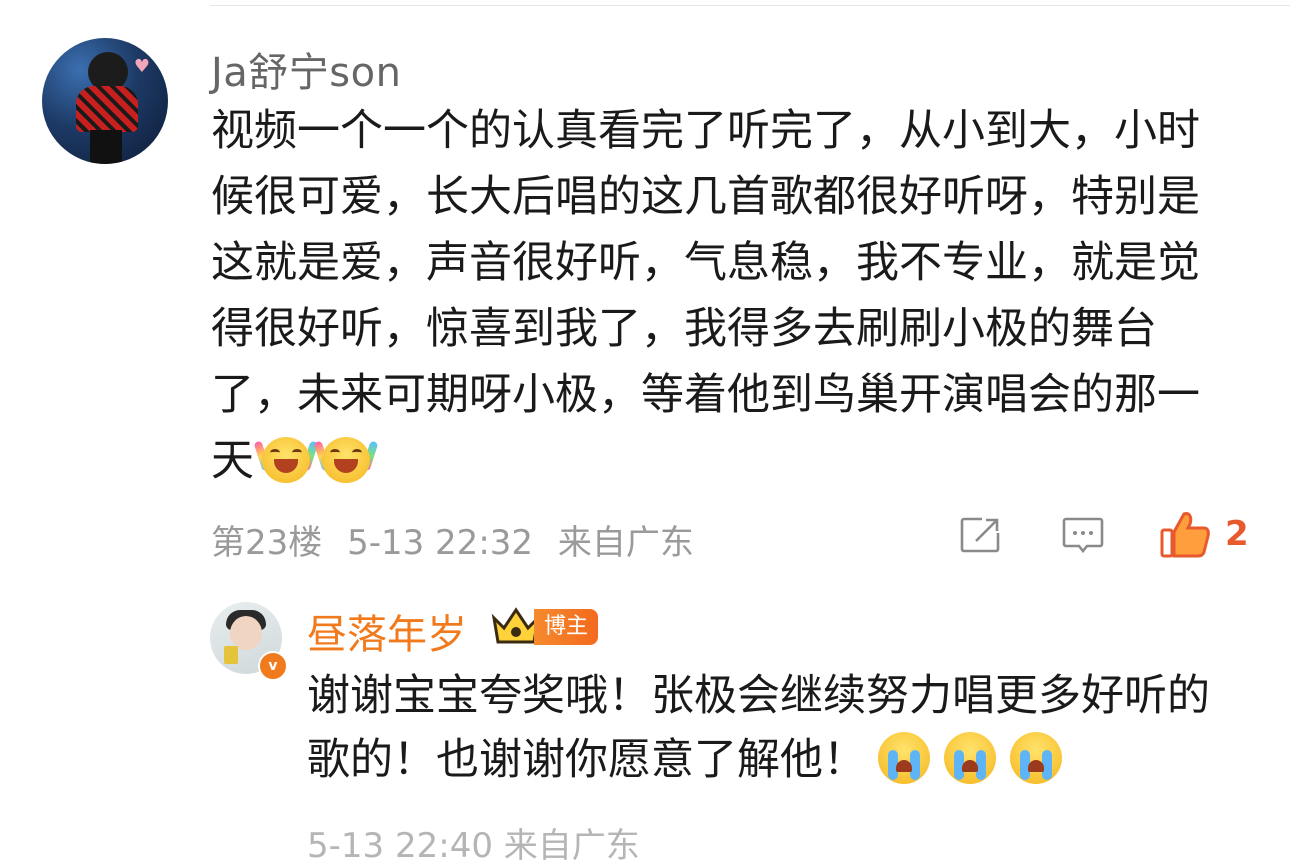  Describe the element at coordinates (387, 631) in the screenshot. I see `reply-username: 昼落年岁` at that location.